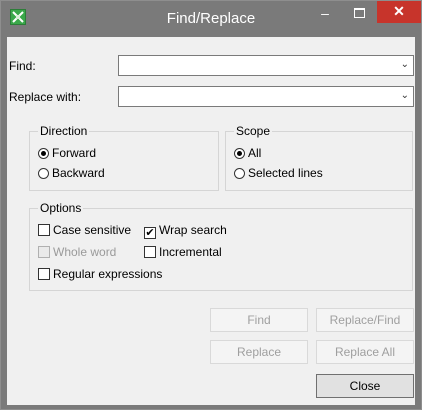 This screenshot has height=410, width=422. I want to click on radio-selected-lines: Selected lines, so click(278, 173).